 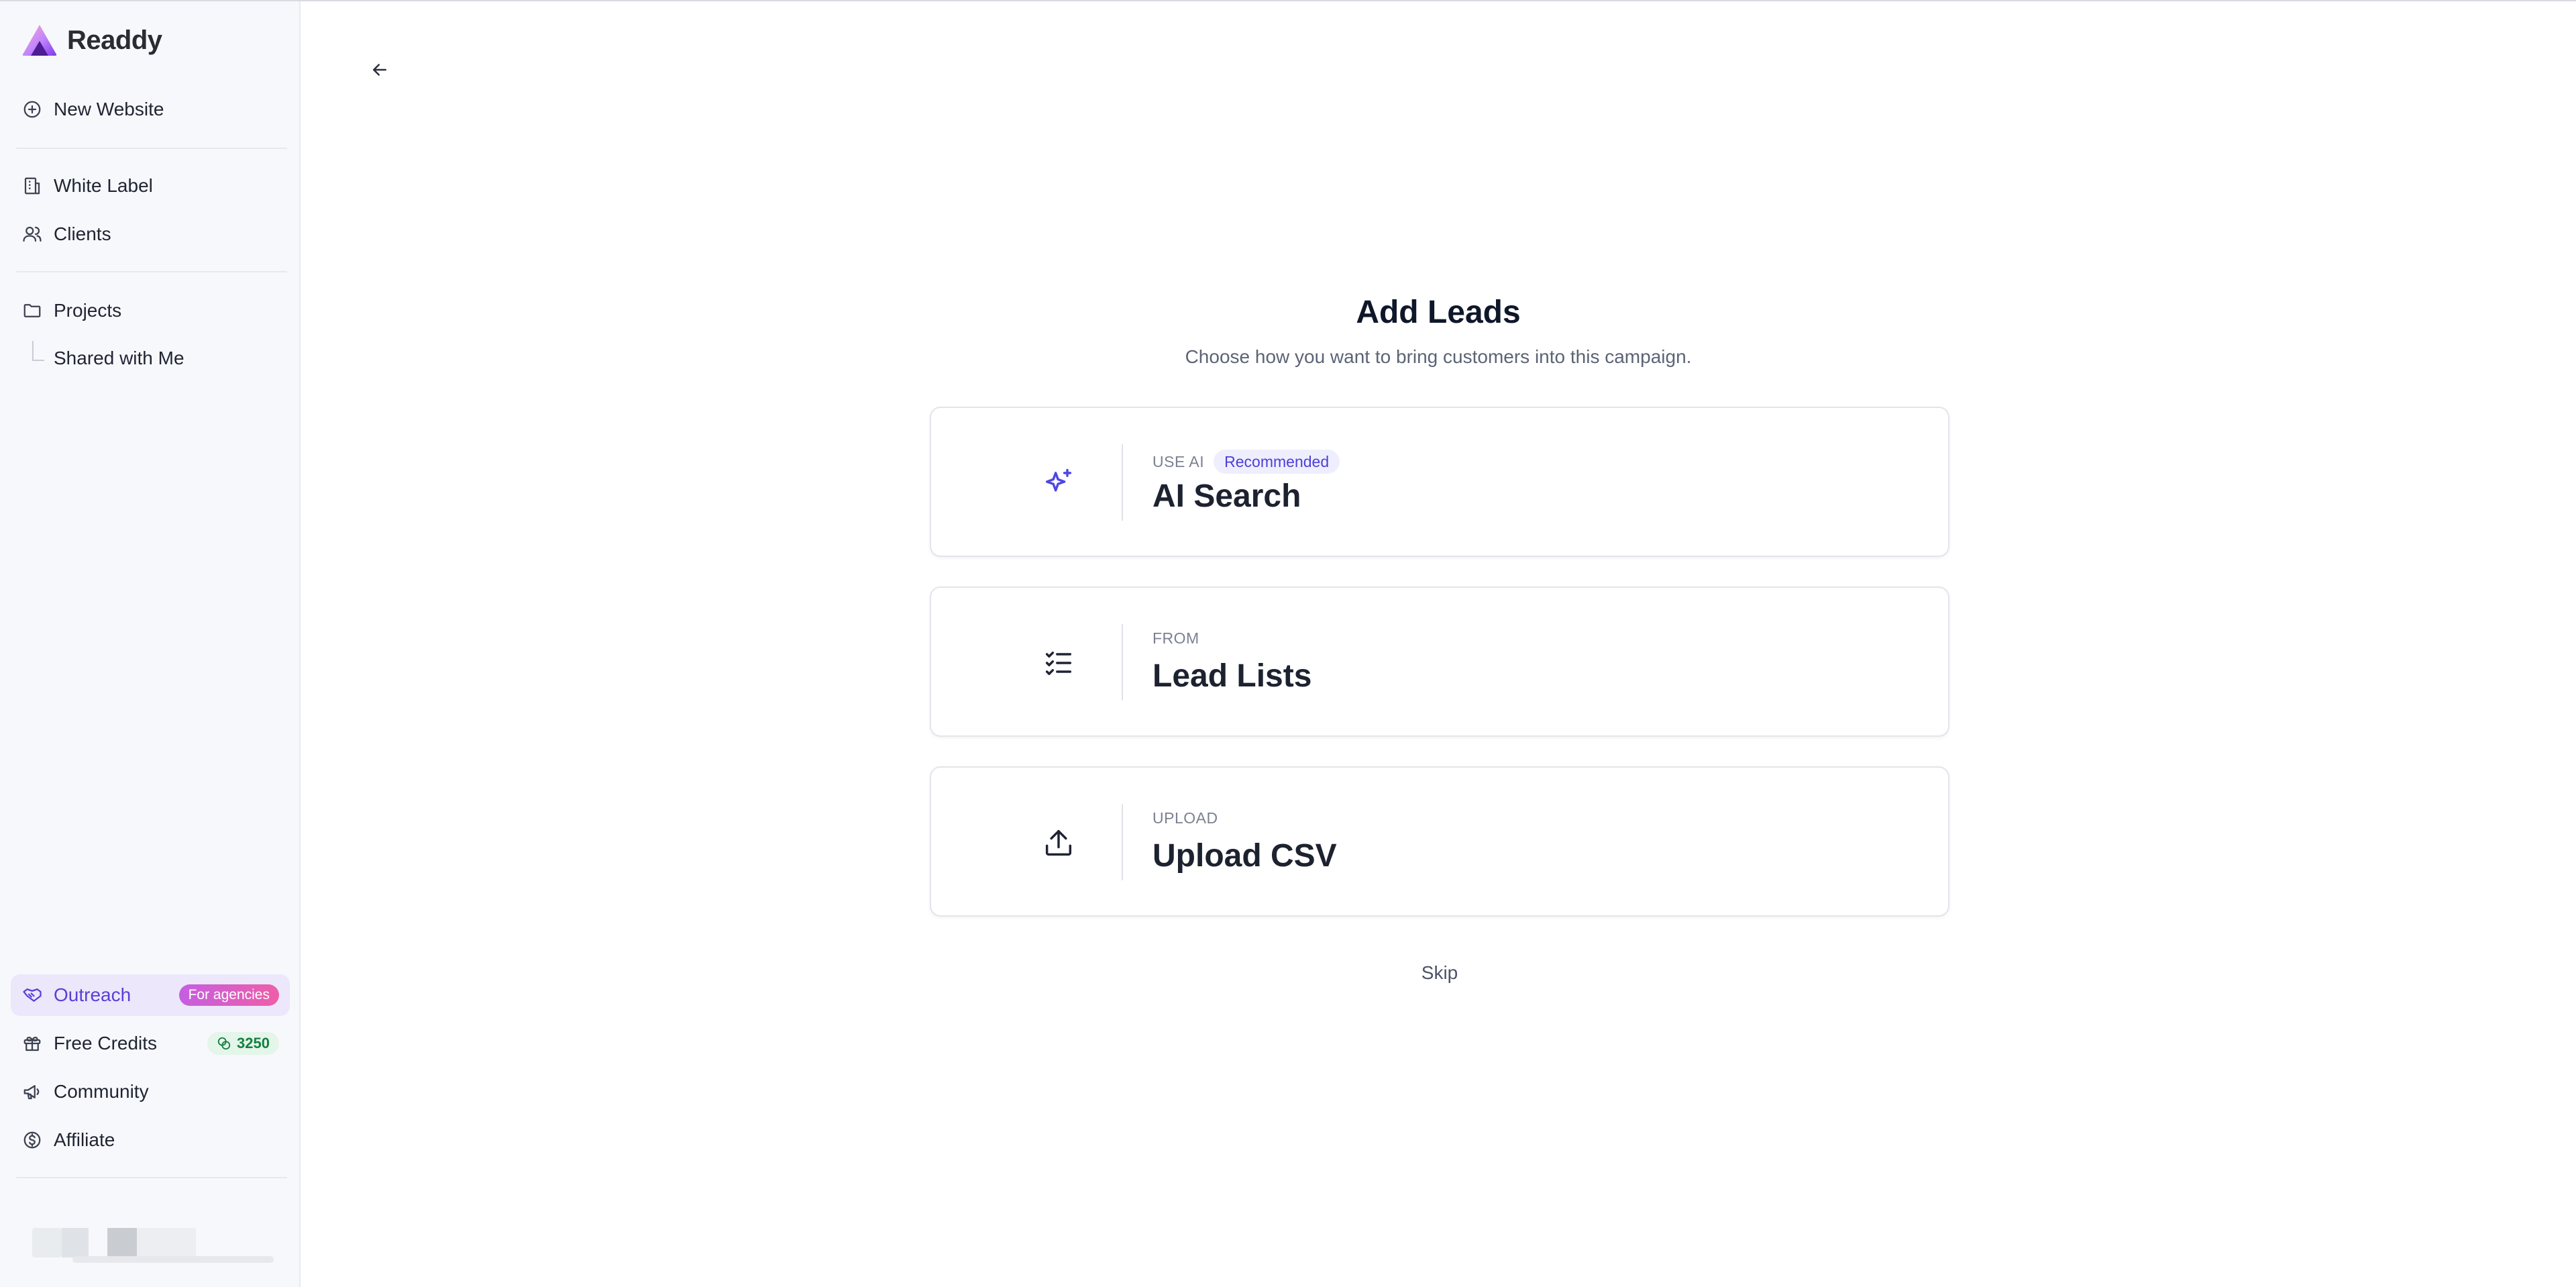 What do you see at coordinates (1058, 843) in the screenshot?
I see `upload-icon` at bounding box center [1058, 843].